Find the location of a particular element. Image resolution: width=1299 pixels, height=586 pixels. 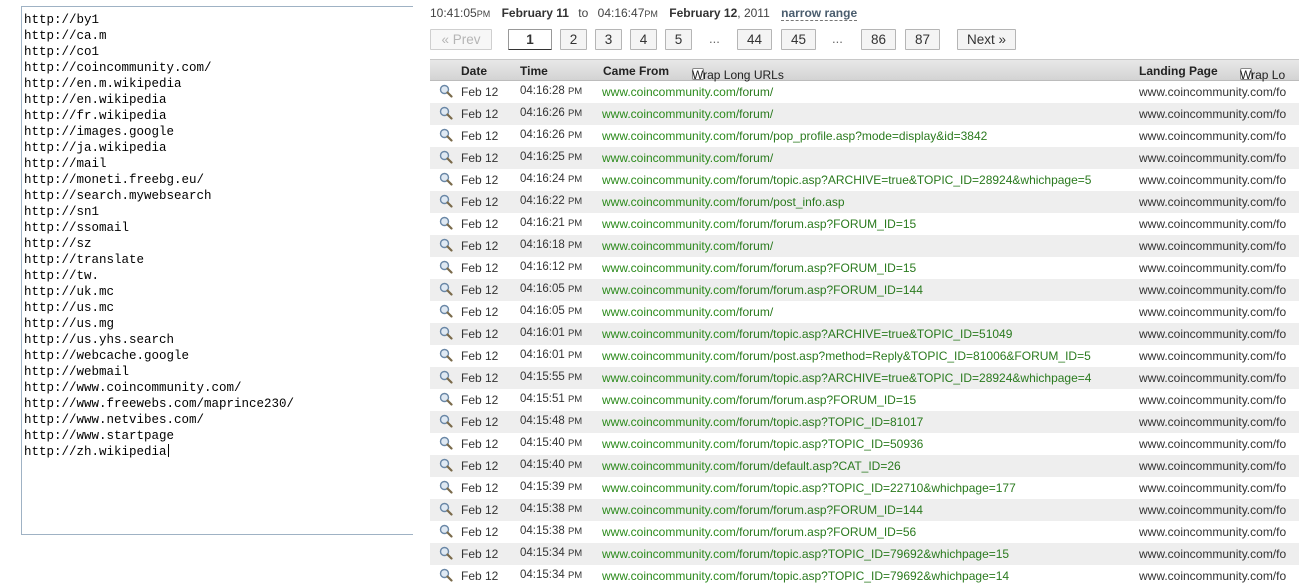

landing-page-column-header: Landing Page is located at coordinates (1178, 71).